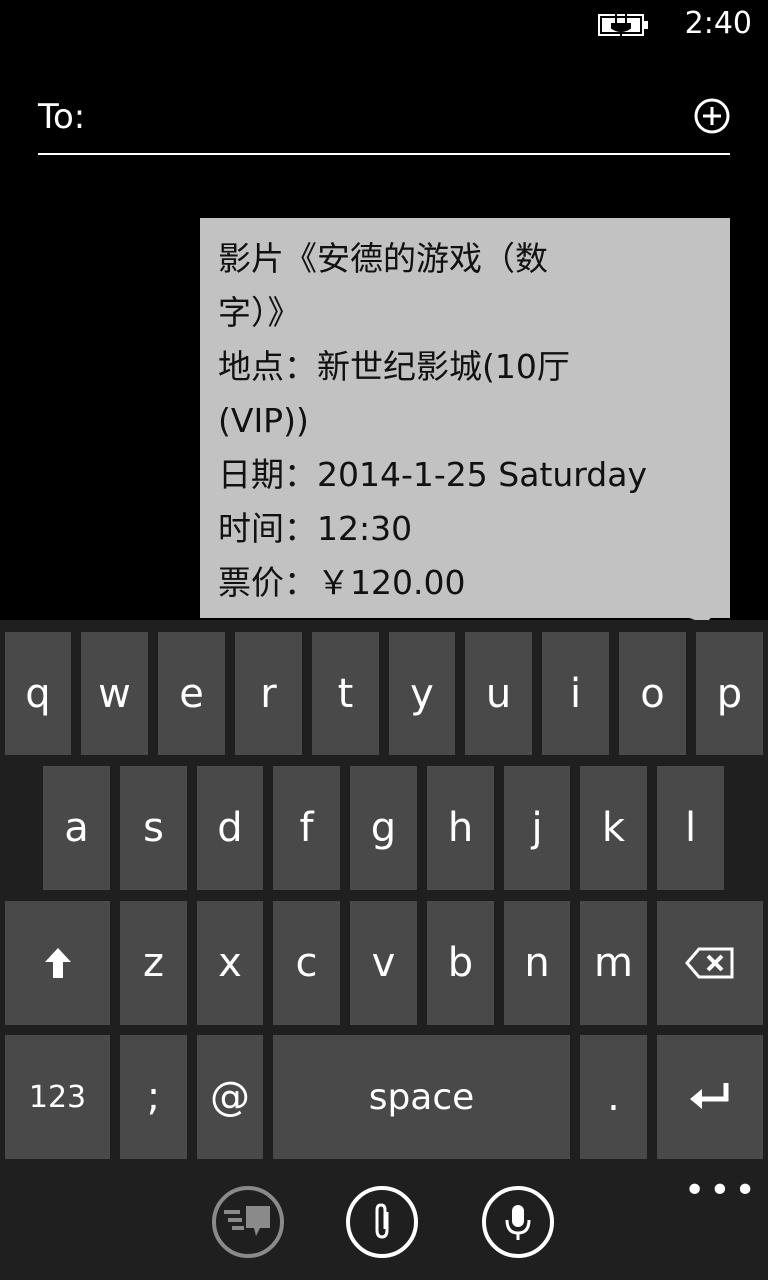 Image resolution: width=768 pixels, height=1280 pixels. What do you see at coordinates (652, 693) in the screenshot?
I see `key-o: o` at bounding box center [652, 693].